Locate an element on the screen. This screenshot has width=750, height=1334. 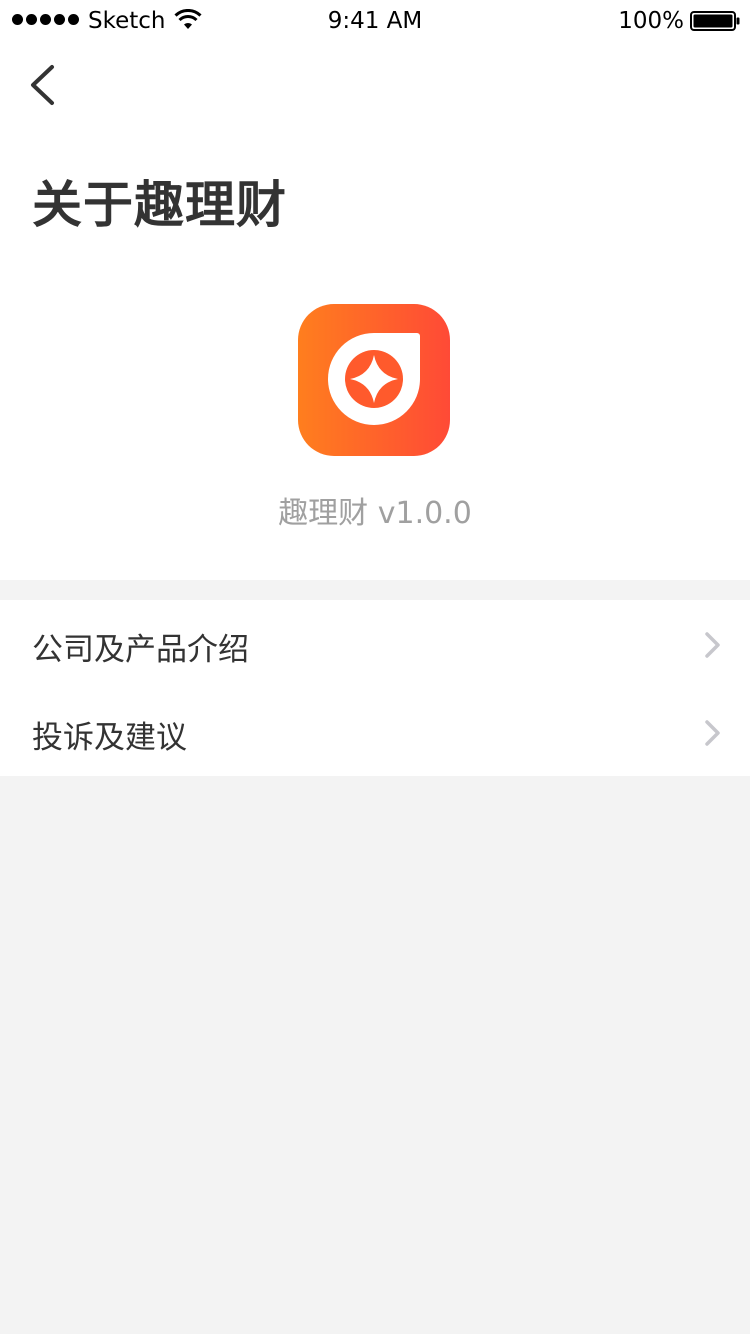
menu-item-company-intro: 公司及产品介绍 is located at coordinates (375, 644).